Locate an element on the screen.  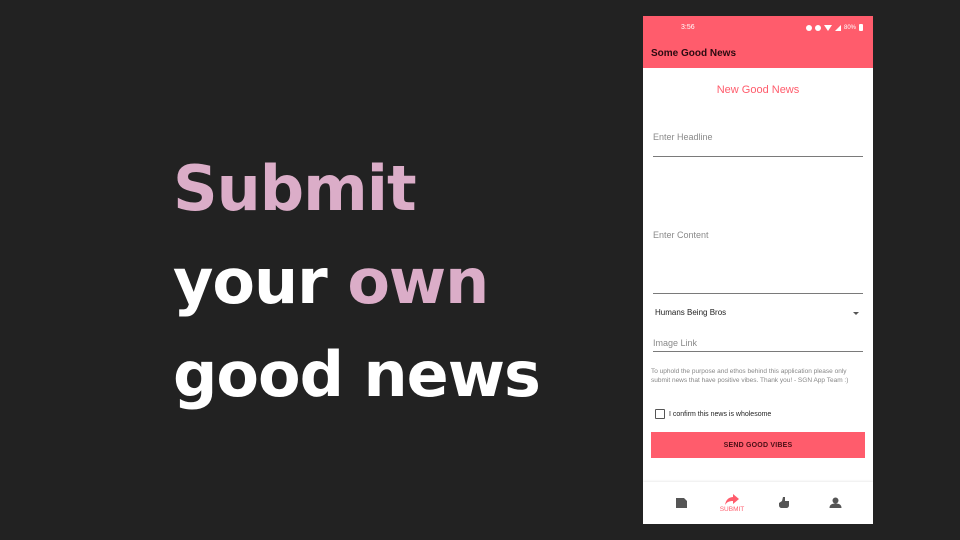
dropdown-arrow-icon is located at coordinates (856, 313).